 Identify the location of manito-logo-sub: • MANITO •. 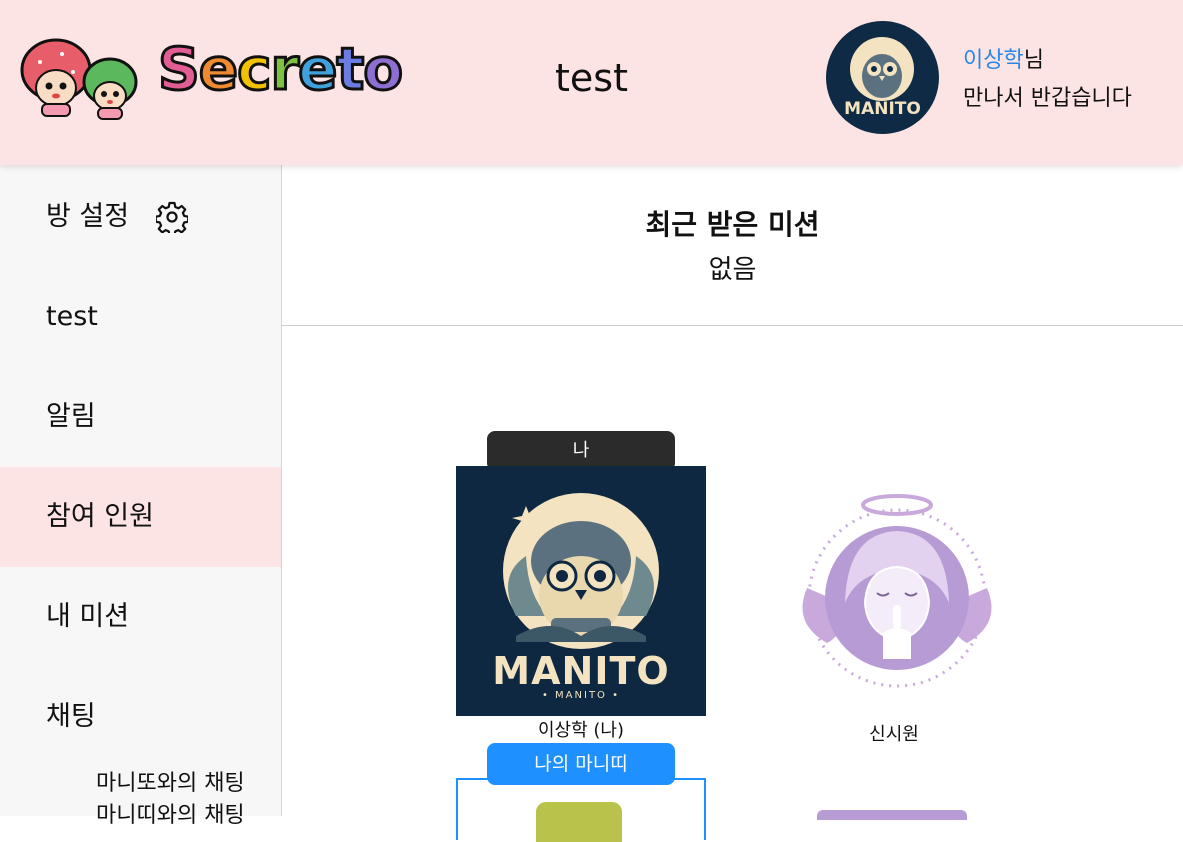
(581, 695).